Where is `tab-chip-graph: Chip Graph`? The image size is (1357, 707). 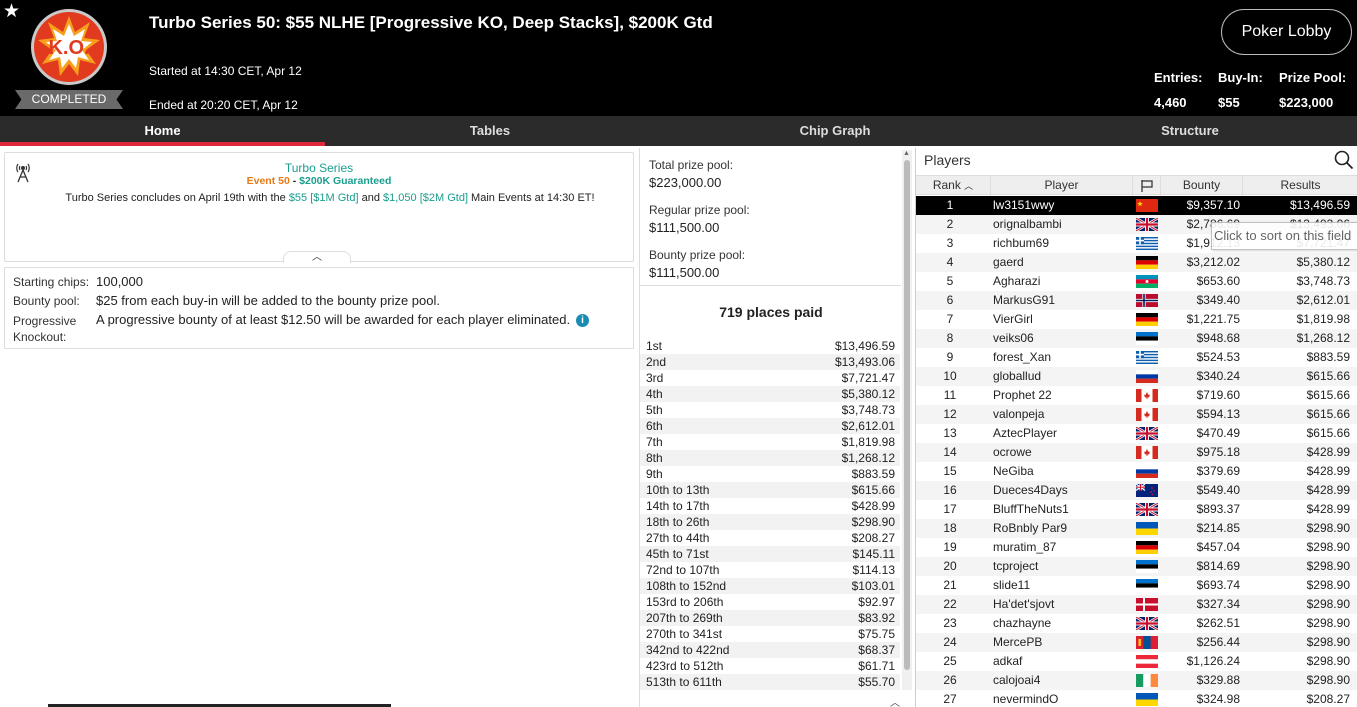
tab-chip-graph: Chip Graph is located at coordinates (835, 131).